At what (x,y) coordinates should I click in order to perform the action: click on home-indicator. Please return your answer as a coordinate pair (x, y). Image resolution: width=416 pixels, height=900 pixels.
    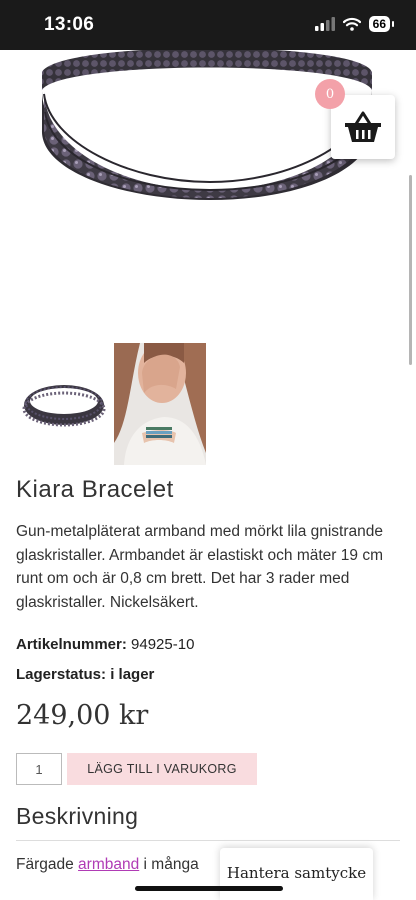
    Looking at the image, I should click on (209, 888).